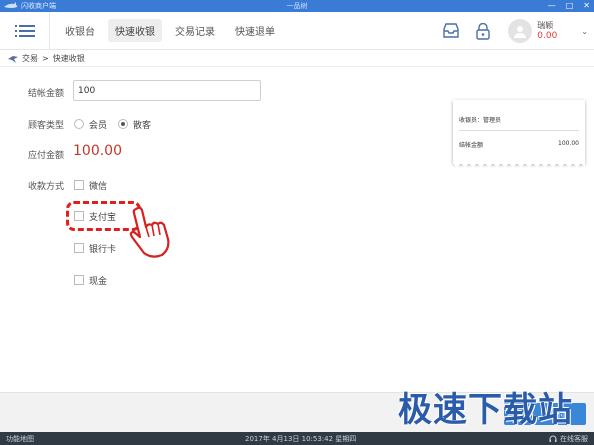  What do you see at coordinates (520, 31) in the screenshot?
I see `avatar` at bounding box center [520, 31].